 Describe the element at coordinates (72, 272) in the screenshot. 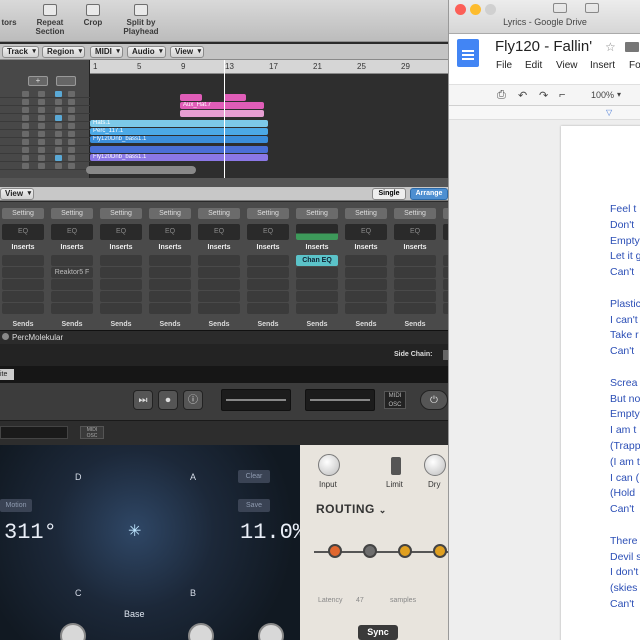

I see `insert-reaktor: Reaktor5 F` at that location.